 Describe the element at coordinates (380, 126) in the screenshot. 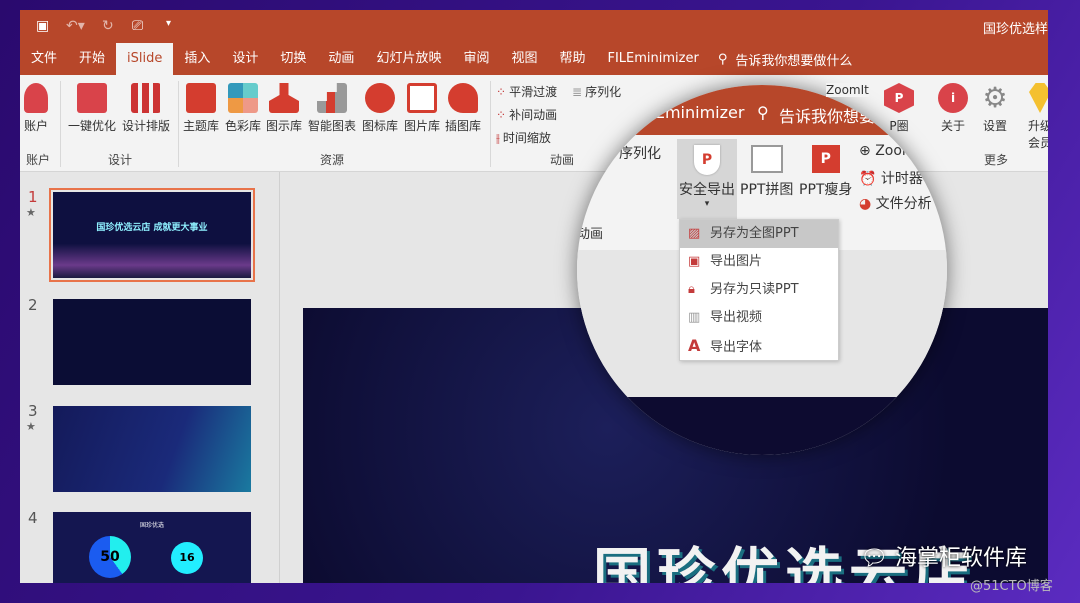

I see `label: 图标库` at that location.